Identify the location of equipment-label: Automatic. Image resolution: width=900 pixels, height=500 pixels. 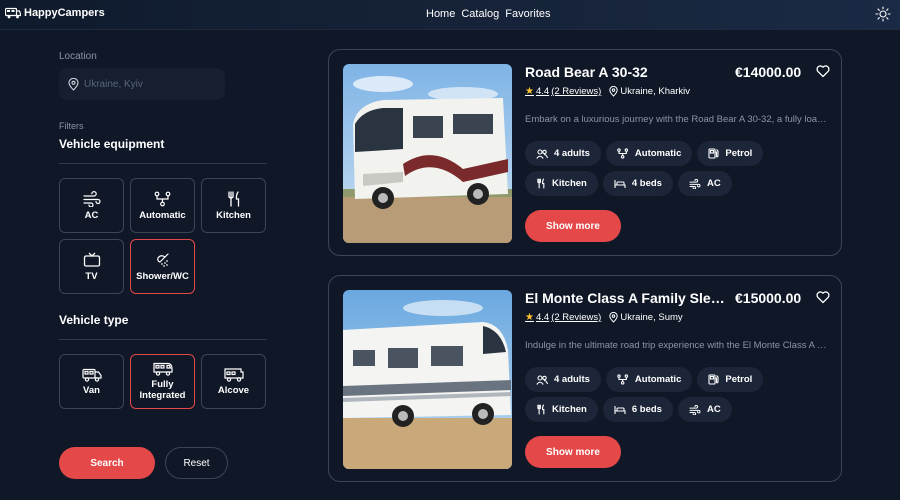
(162, 215).